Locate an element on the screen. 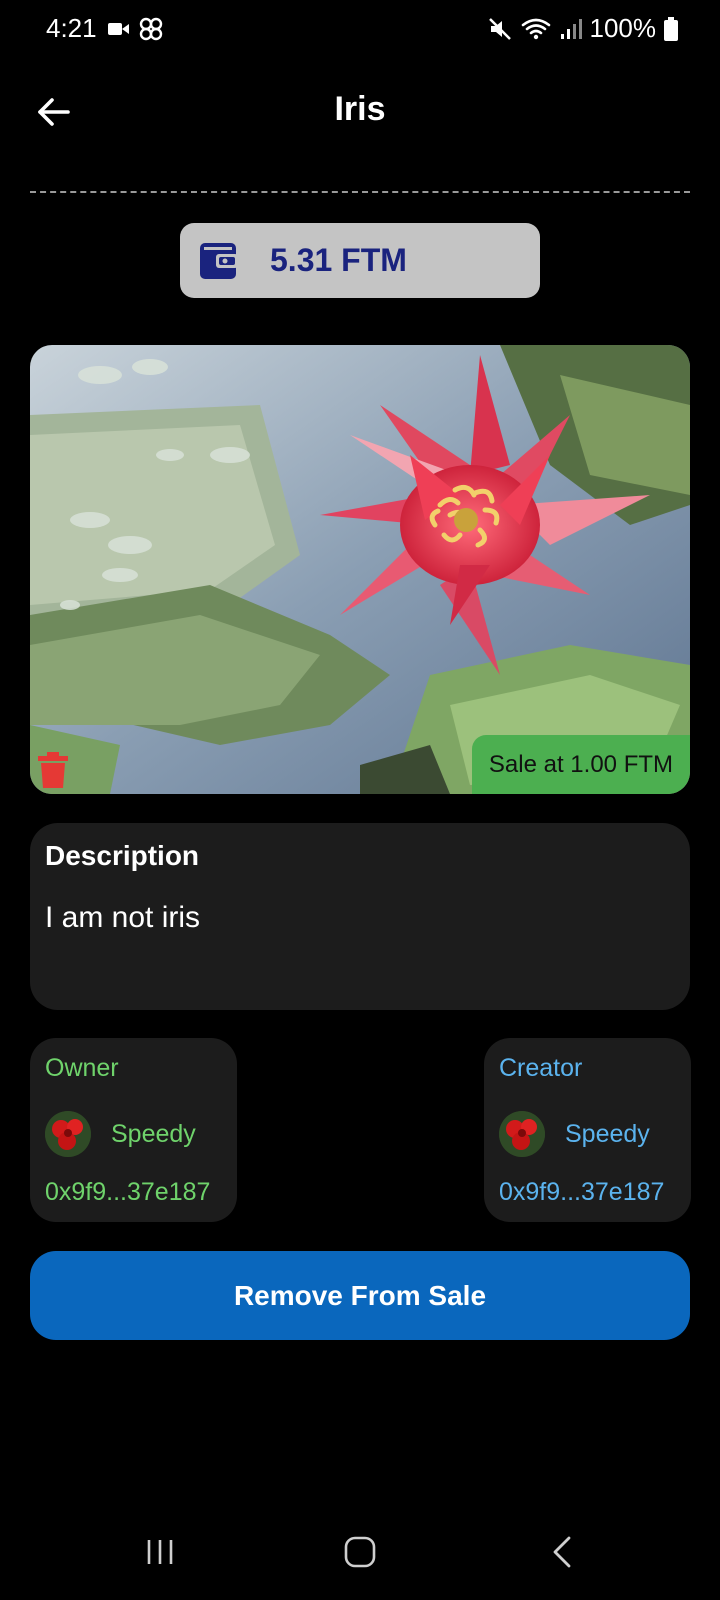 Image resolution: width=720 pixels, height=1600 pixels. home-button is located at coordinates (360, 1552).